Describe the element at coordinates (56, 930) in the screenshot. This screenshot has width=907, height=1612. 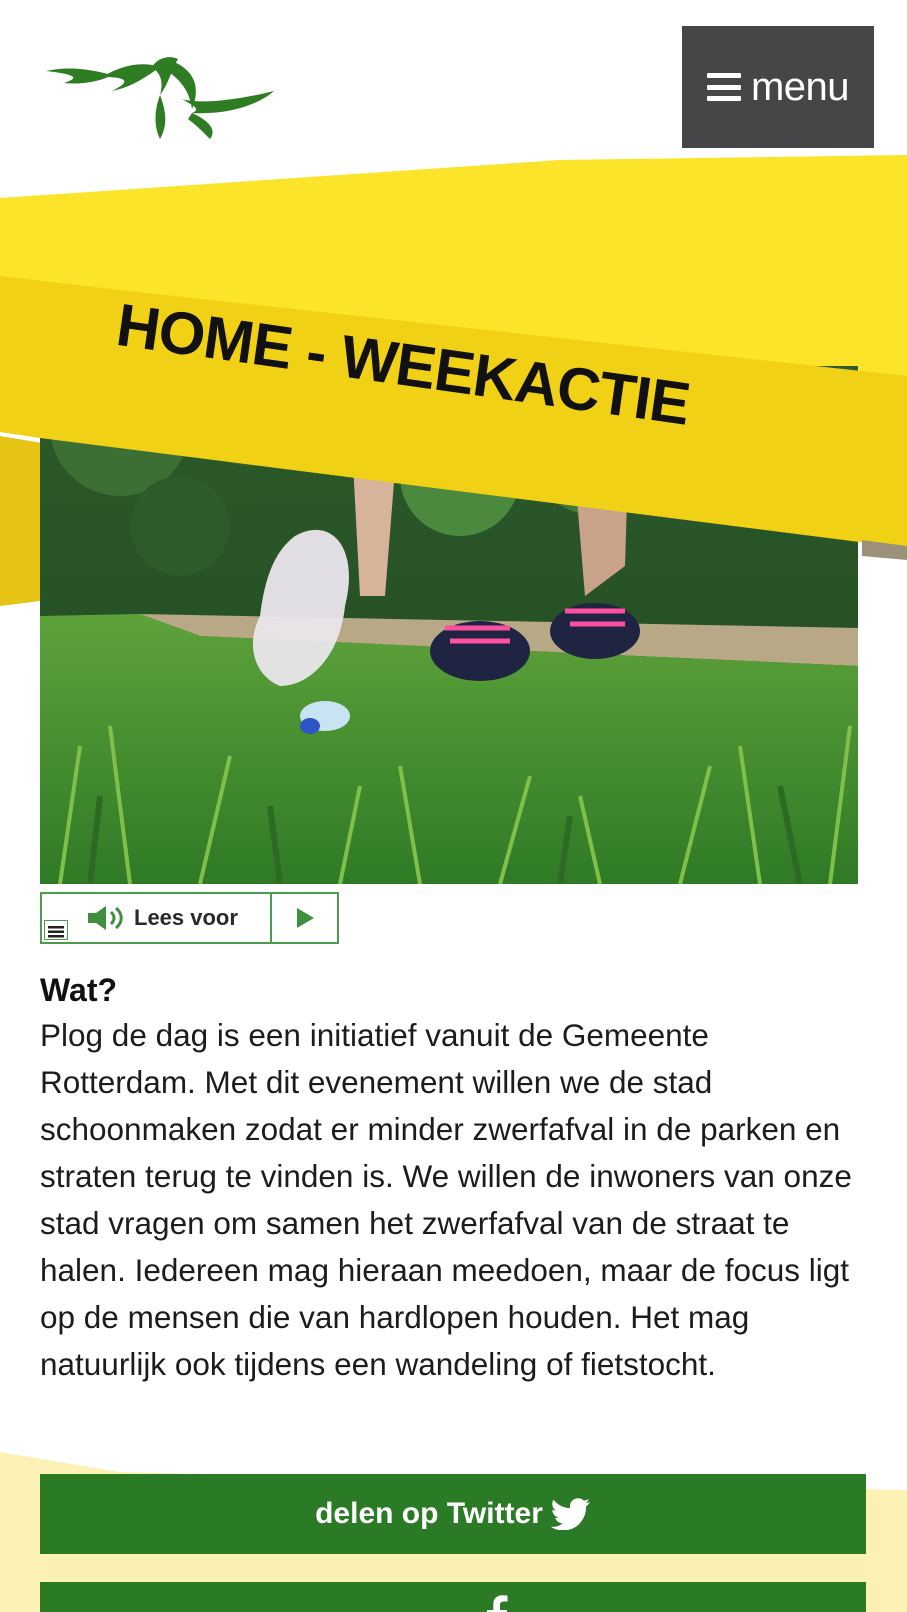
I see `list-icon` at that location.